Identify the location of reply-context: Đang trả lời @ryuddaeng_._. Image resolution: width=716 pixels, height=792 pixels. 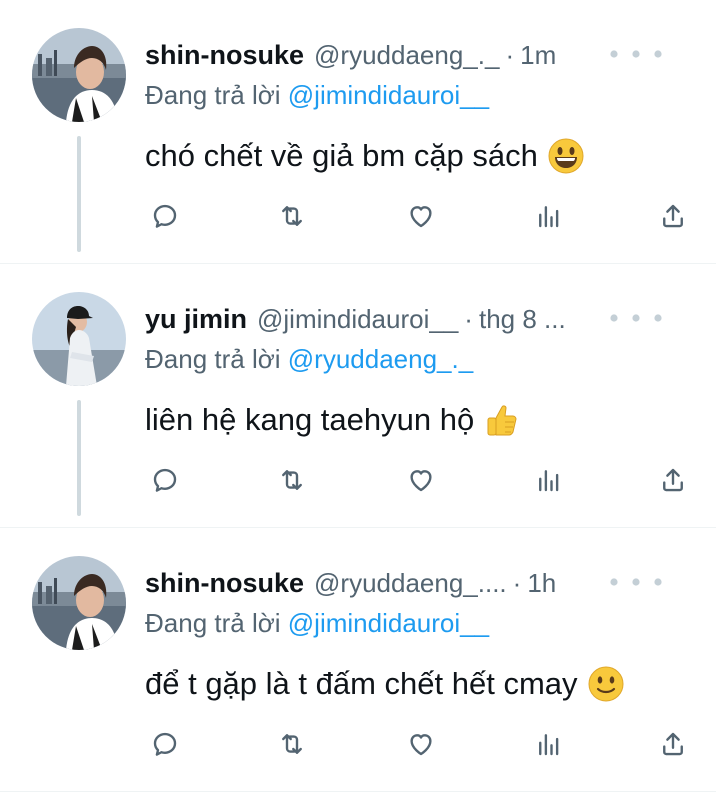
(309, 359).